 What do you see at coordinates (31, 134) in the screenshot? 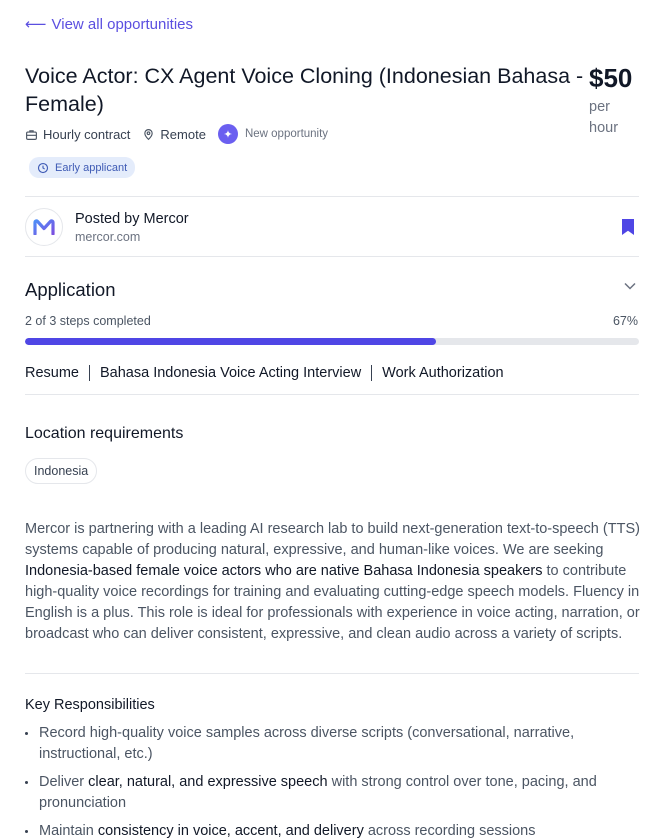
I see `briefcase-icon` at bounding box center [31, 134].